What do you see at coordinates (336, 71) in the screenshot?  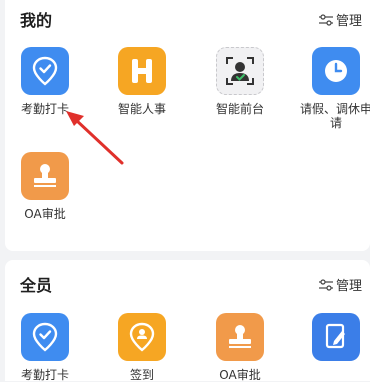 I see `clock-icon` at bounding box center [336, 71].